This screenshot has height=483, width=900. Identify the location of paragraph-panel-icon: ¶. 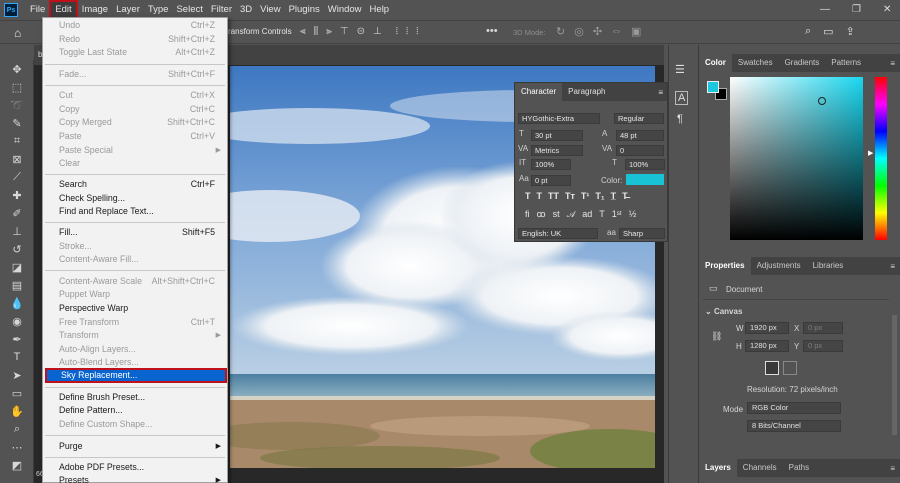
(680, 119).